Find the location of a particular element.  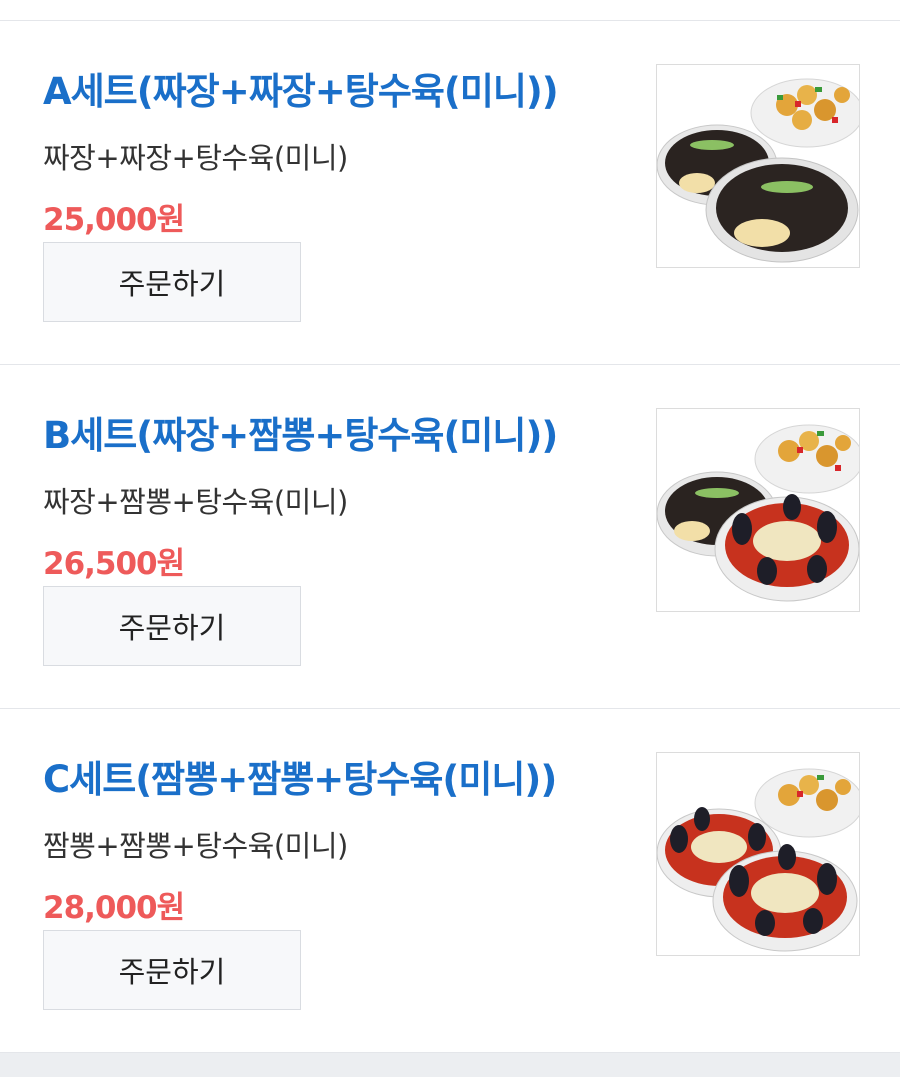

jjajang-jjamppong-tangsuyuk-icon is located at coordinates (758, 513).